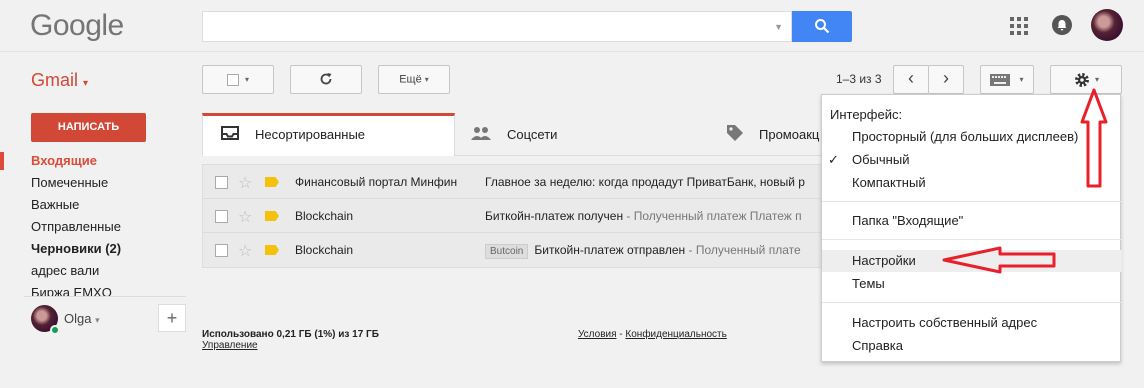  What do you see at coordinates (1094, 138) in the screenshot?
I see `annotation-arrow-up` at bounding box center [1094, 138].